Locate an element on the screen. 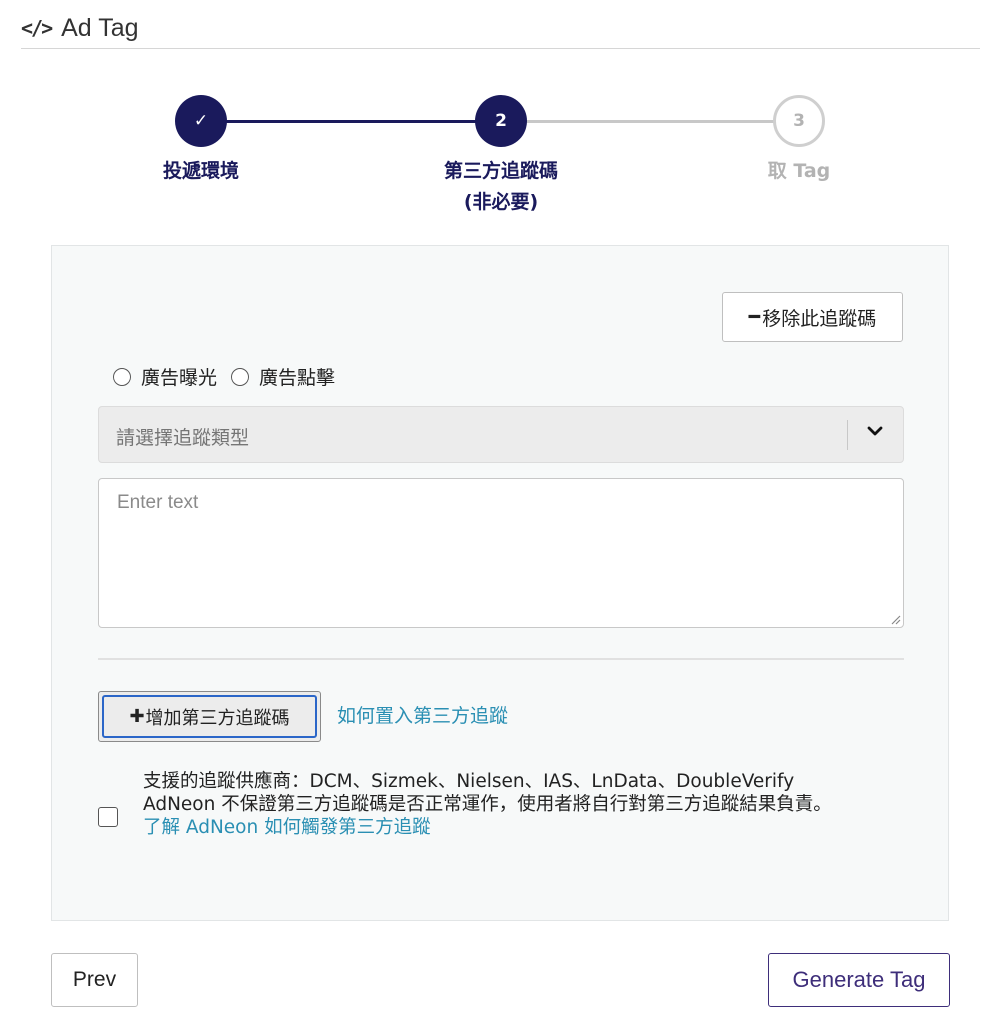 This screenshot has height=1024, width=1007. radio-impression-label: 廣告曝光 is located at coordinates (179, 376).